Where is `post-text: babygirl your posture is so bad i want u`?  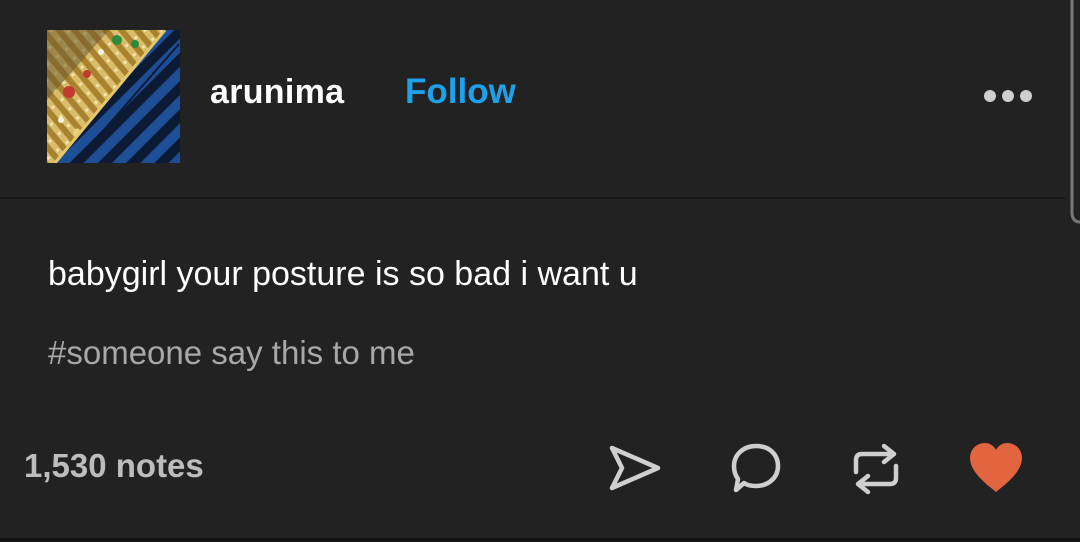
post-text: babygirl your posture is so bad i want u is located at coordinates (343, 274).